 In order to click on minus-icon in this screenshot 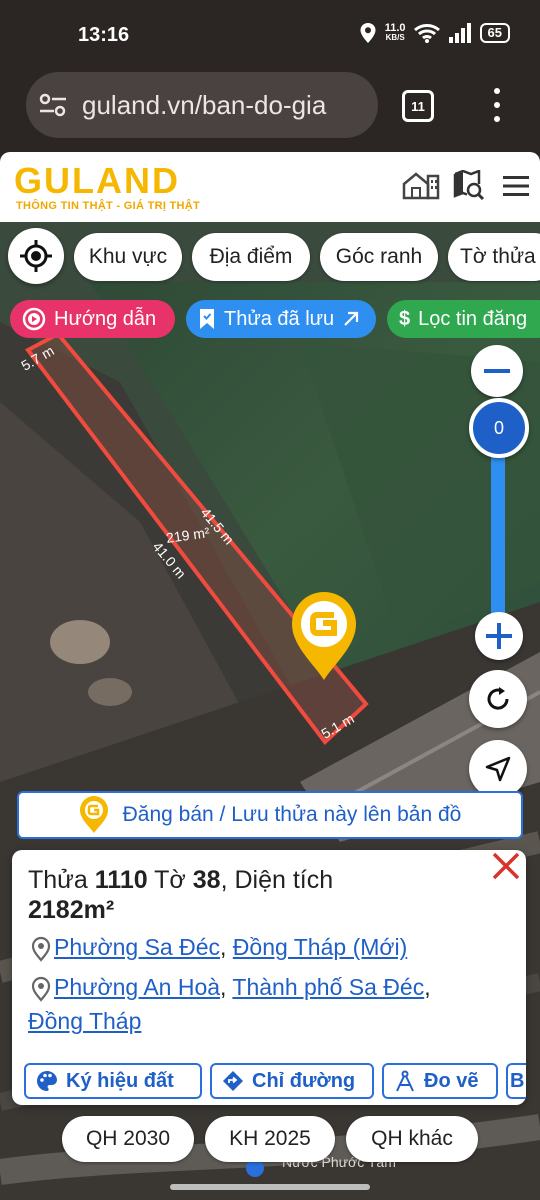, I will do `click(497, 371)`.